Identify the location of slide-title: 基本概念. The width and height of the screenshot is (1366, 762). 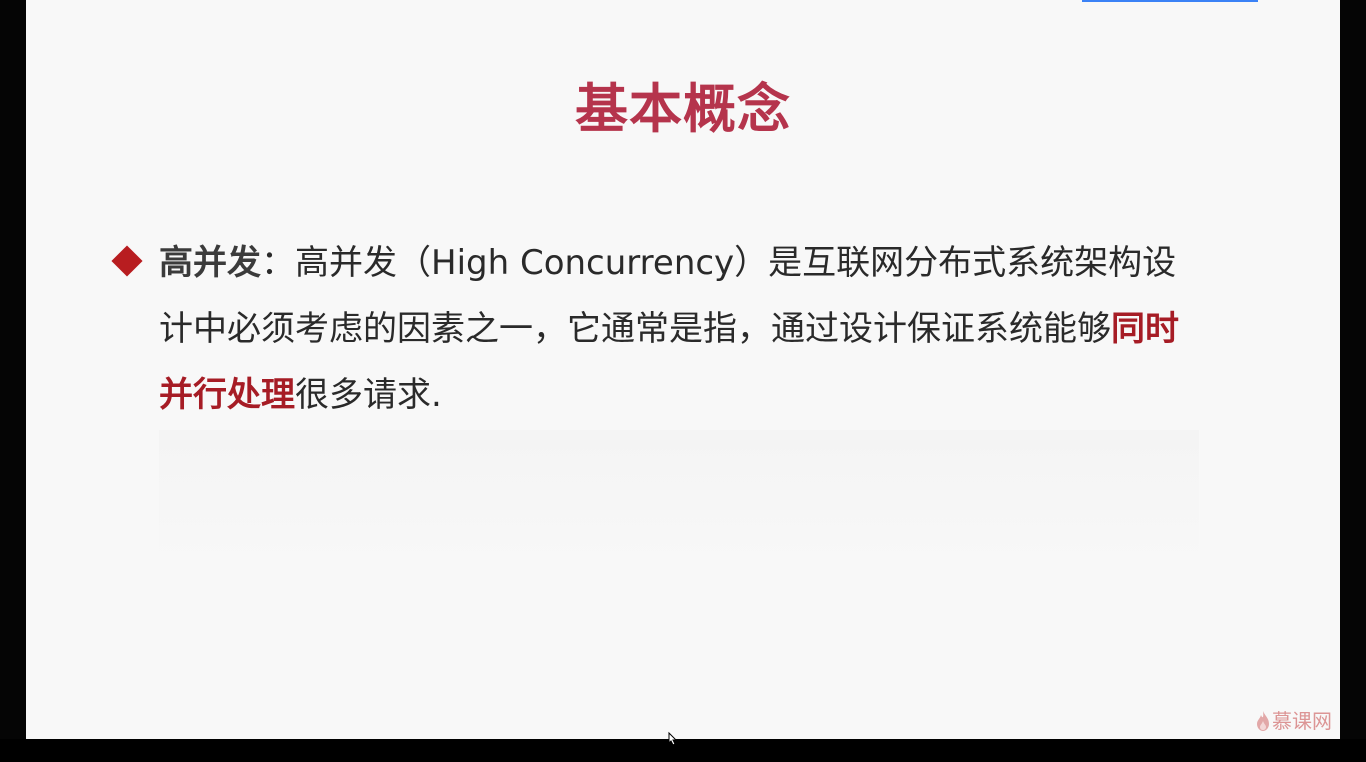
(683, 109).